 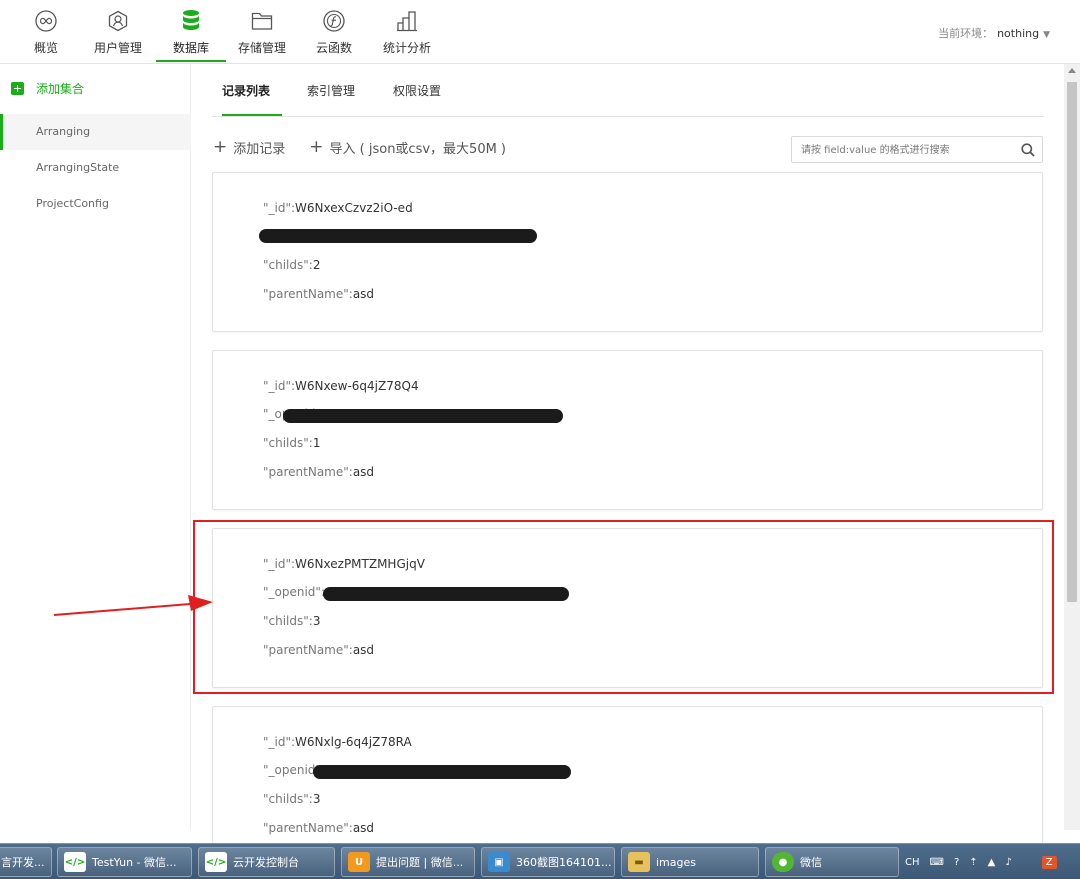 What do you see at coordinates (423, 416) in the screenshot?
I see `redaction-mark` at bounding box center [423, 416].